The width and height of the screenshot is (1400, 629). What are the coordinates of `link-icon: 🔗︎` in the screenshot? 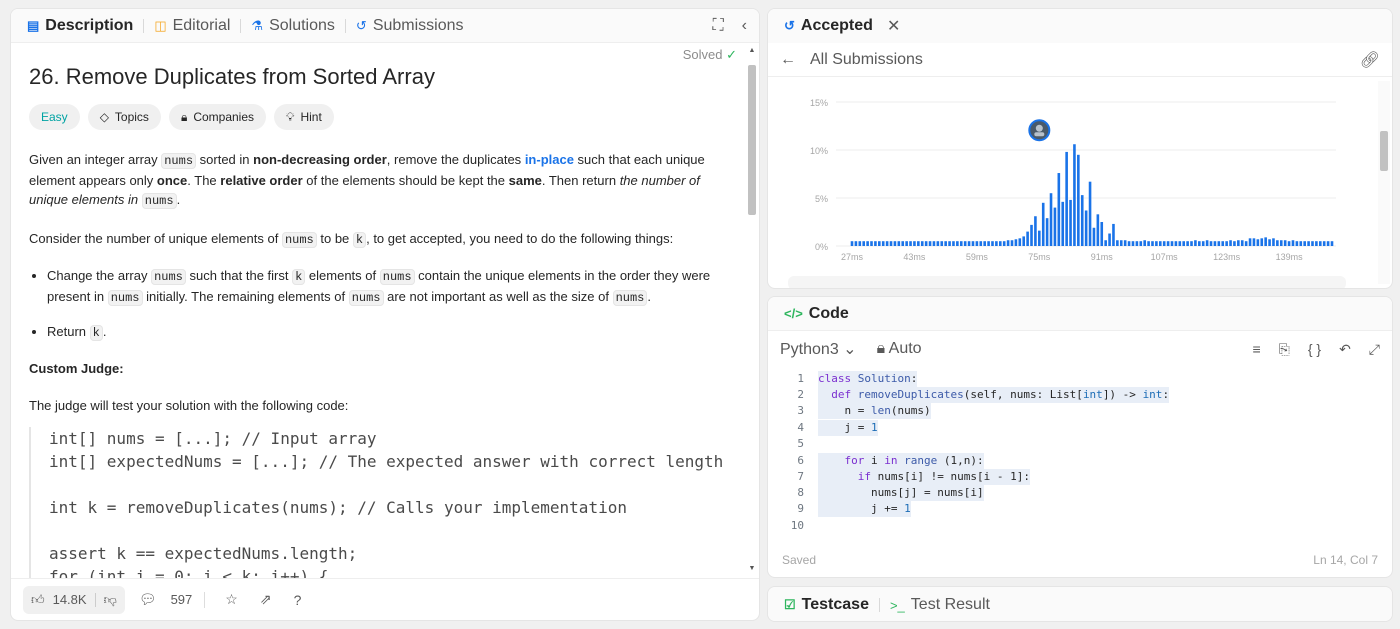 It's located at (1370, 60).